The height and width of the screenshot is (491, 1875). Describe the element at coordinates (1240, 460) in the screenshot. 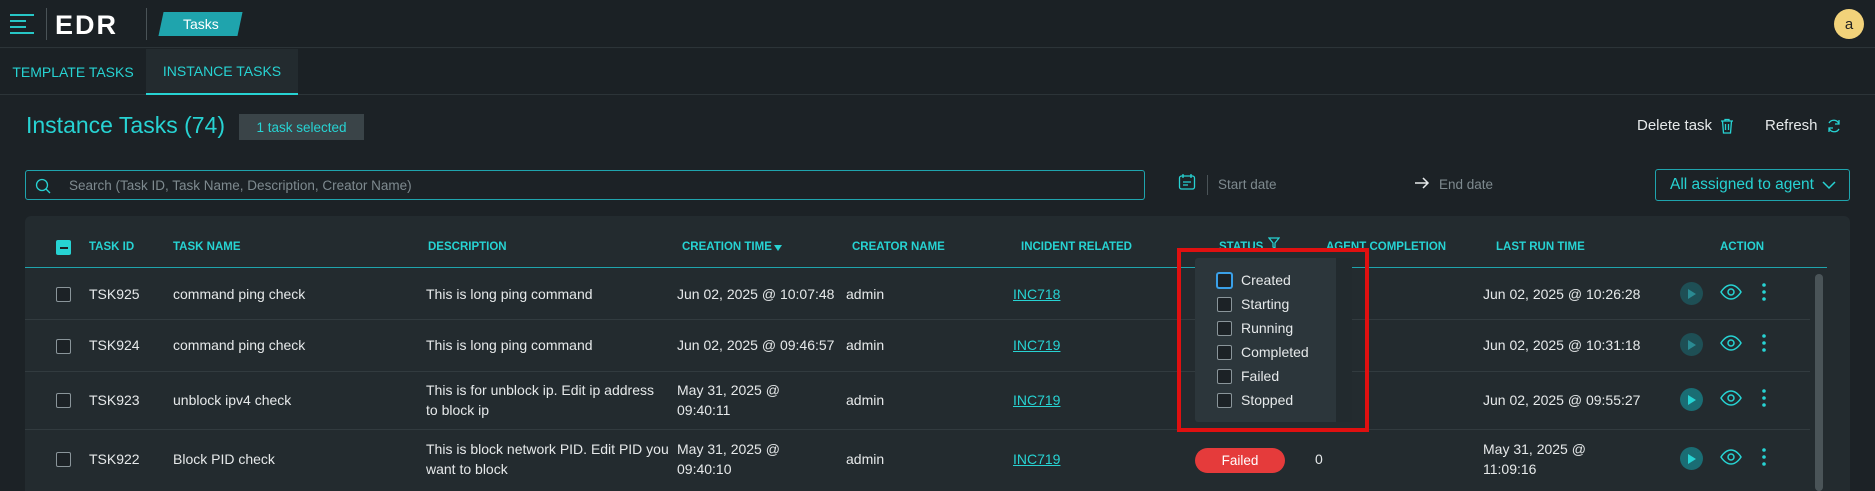

I see `status-badge: Failed` at that location.